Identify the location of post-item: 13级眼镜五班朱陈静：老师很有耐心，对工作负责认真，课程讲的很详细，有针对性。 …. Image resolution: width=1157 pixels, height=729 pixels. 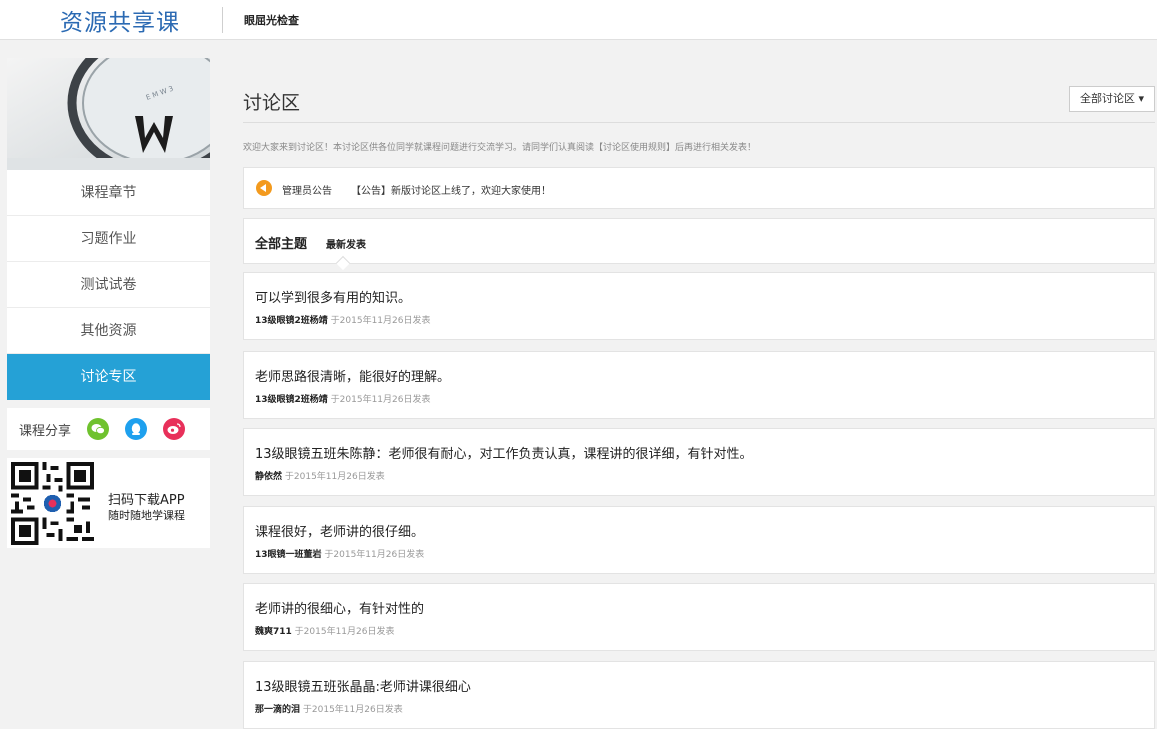
(699, 462).